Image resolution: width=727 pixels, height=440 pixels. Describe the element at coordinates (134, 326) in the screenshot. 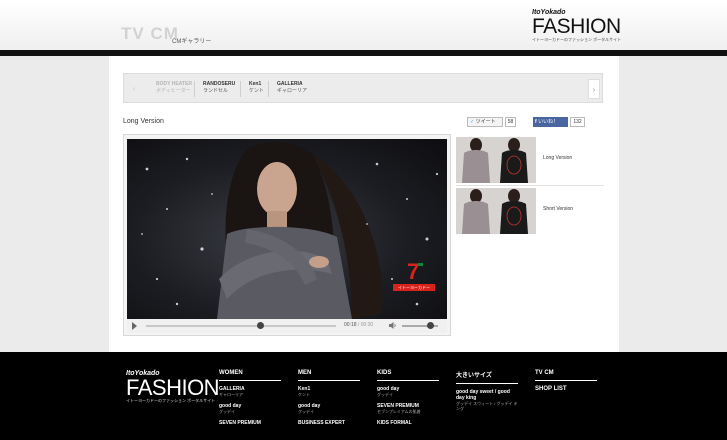

I see `play-icon` at that location.